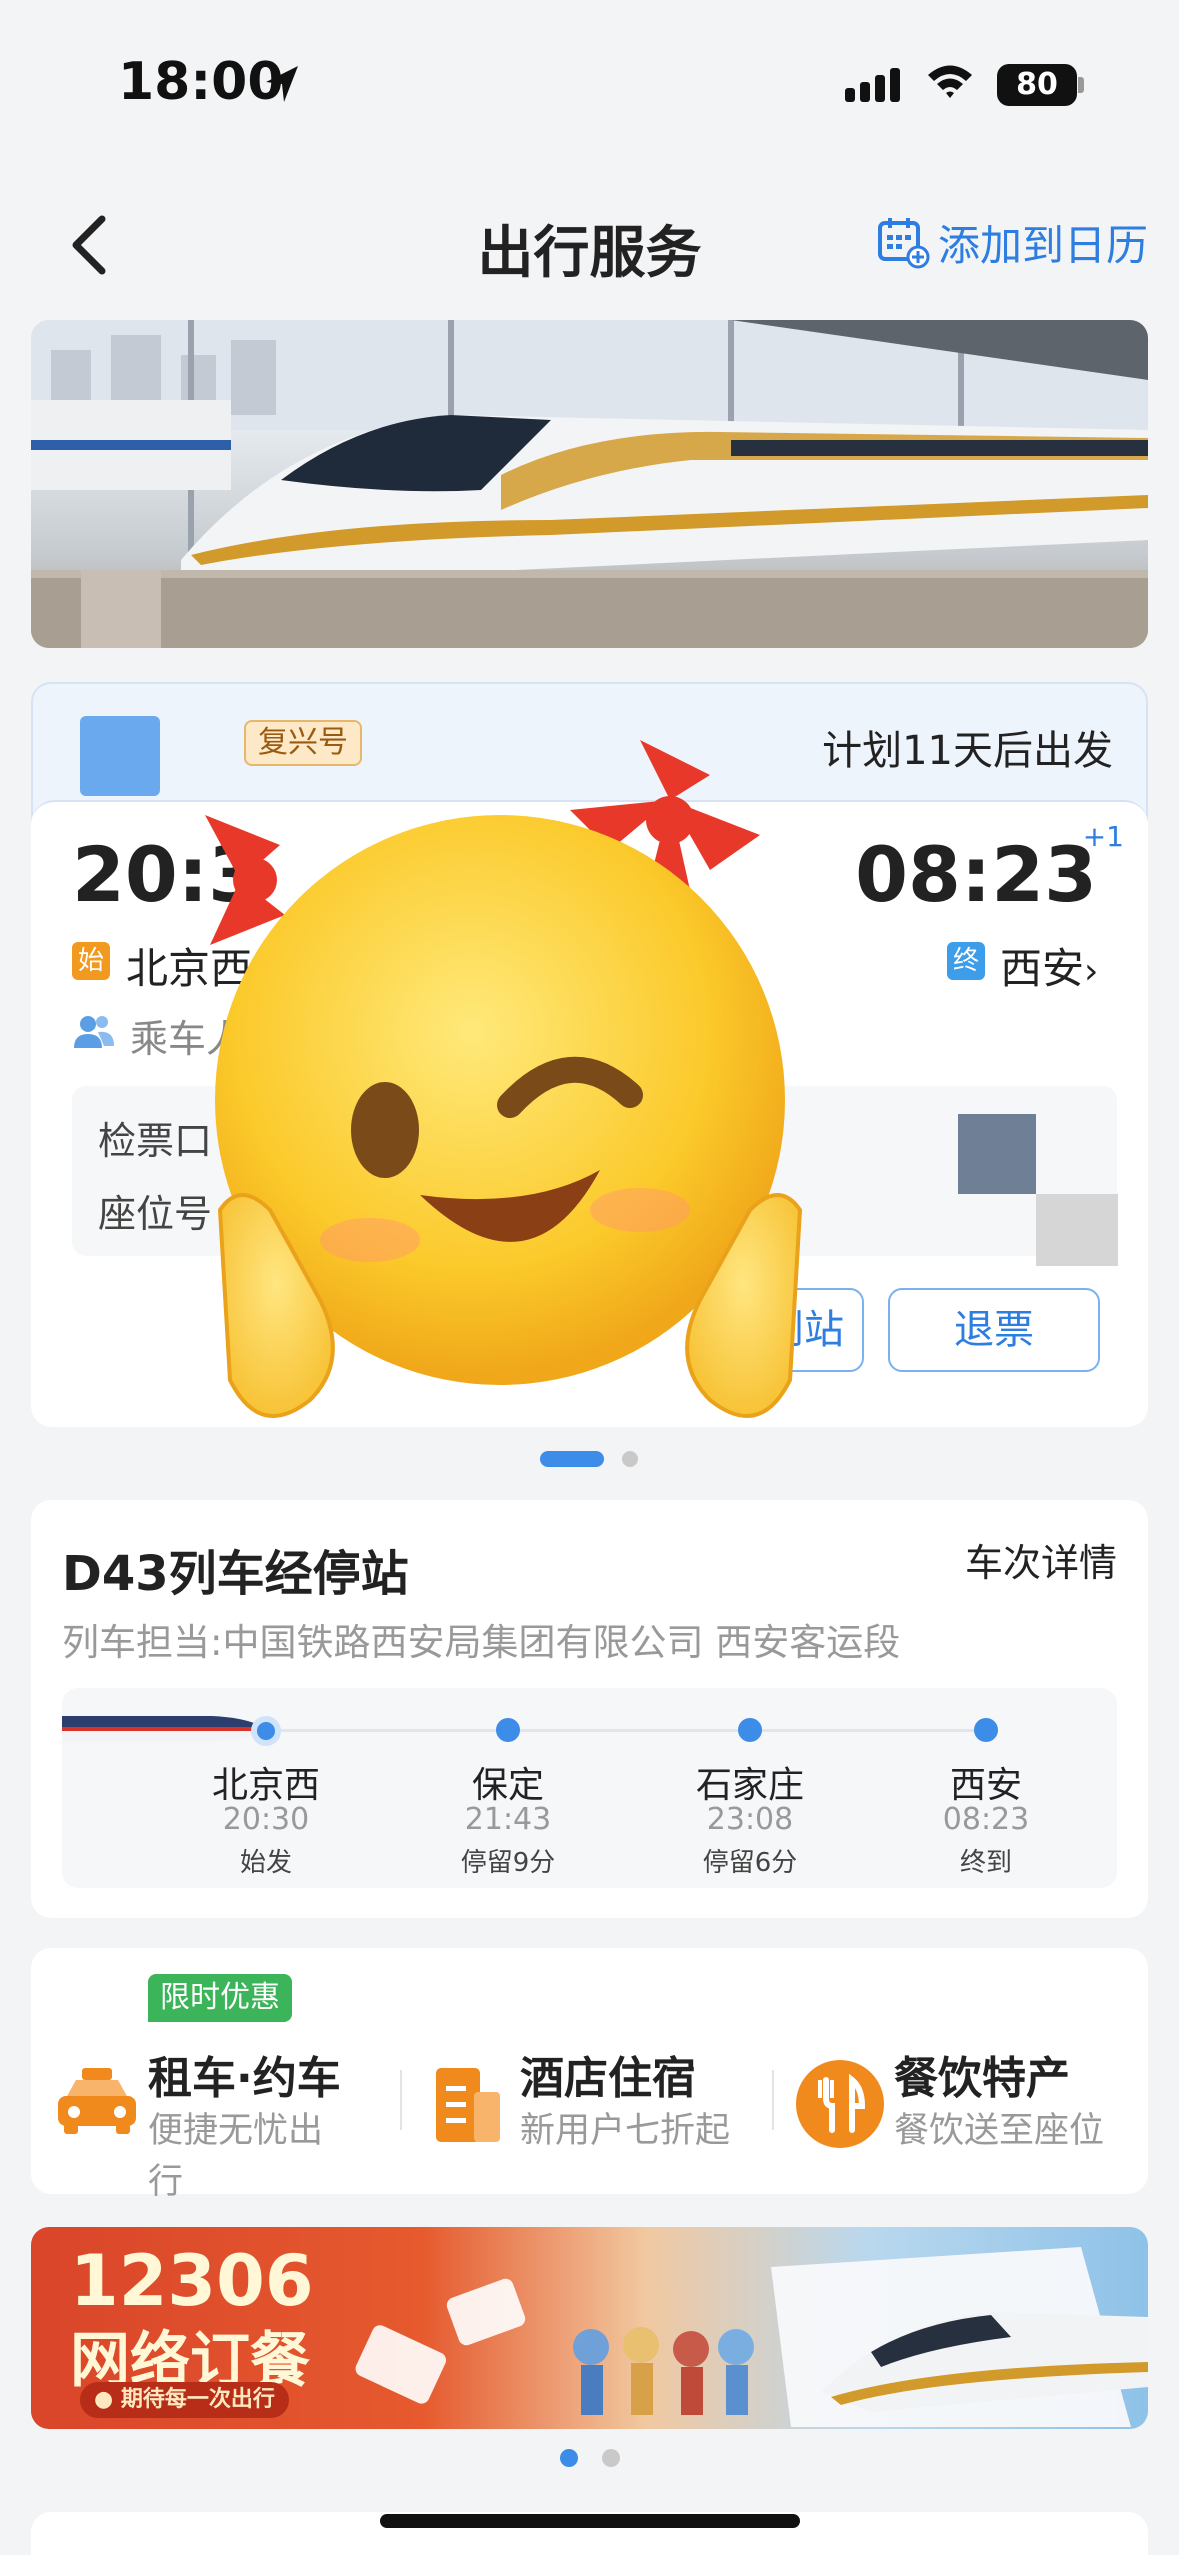 The image size is (1179, 2555). I want to click on service-subtitle: 新用户七折起, so click(625, 2131).